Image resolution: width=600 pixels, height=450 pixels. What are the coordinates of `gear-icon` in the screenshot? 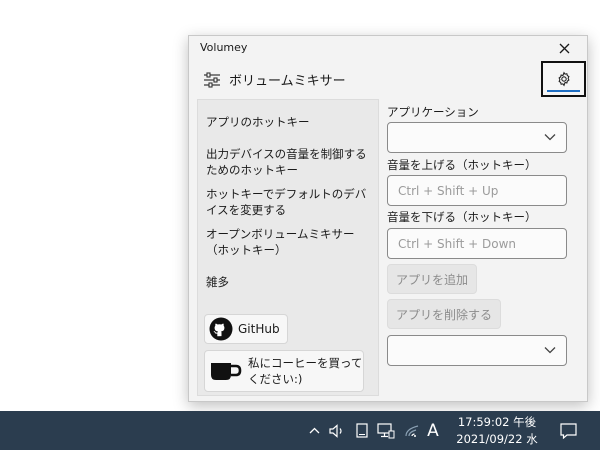 It's located at (563, 79).